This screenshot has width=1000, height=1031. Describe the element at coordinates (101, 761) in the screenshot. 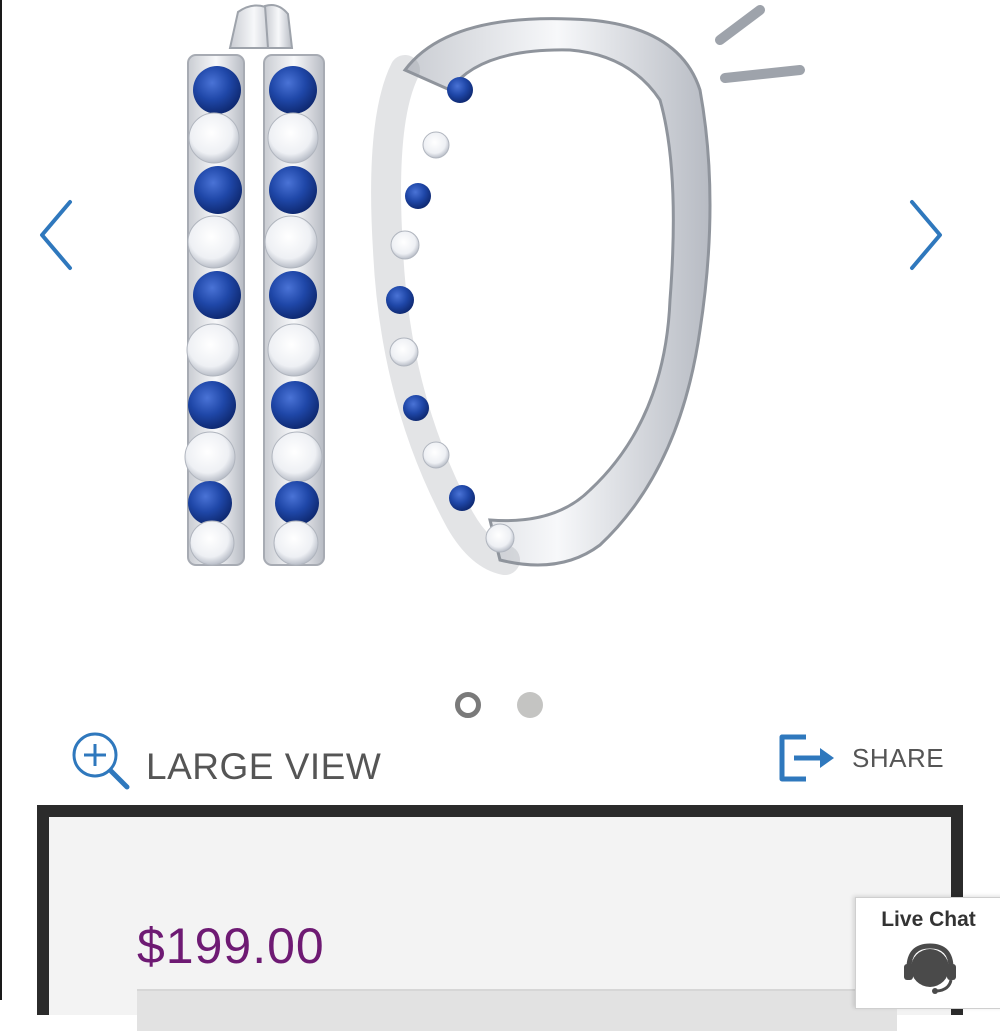

I see `zoom-in-icon` at that location.